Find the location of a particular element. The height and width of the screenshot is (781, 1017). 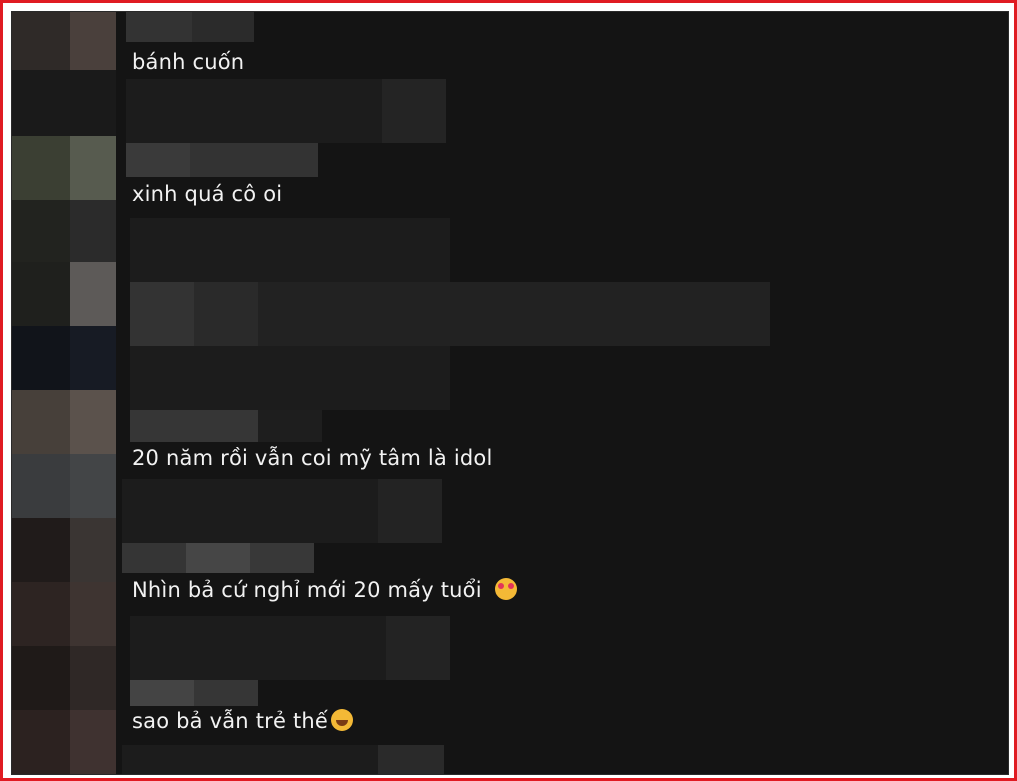

comment-text: bánh cuốn is located at coordinates (188, 62).